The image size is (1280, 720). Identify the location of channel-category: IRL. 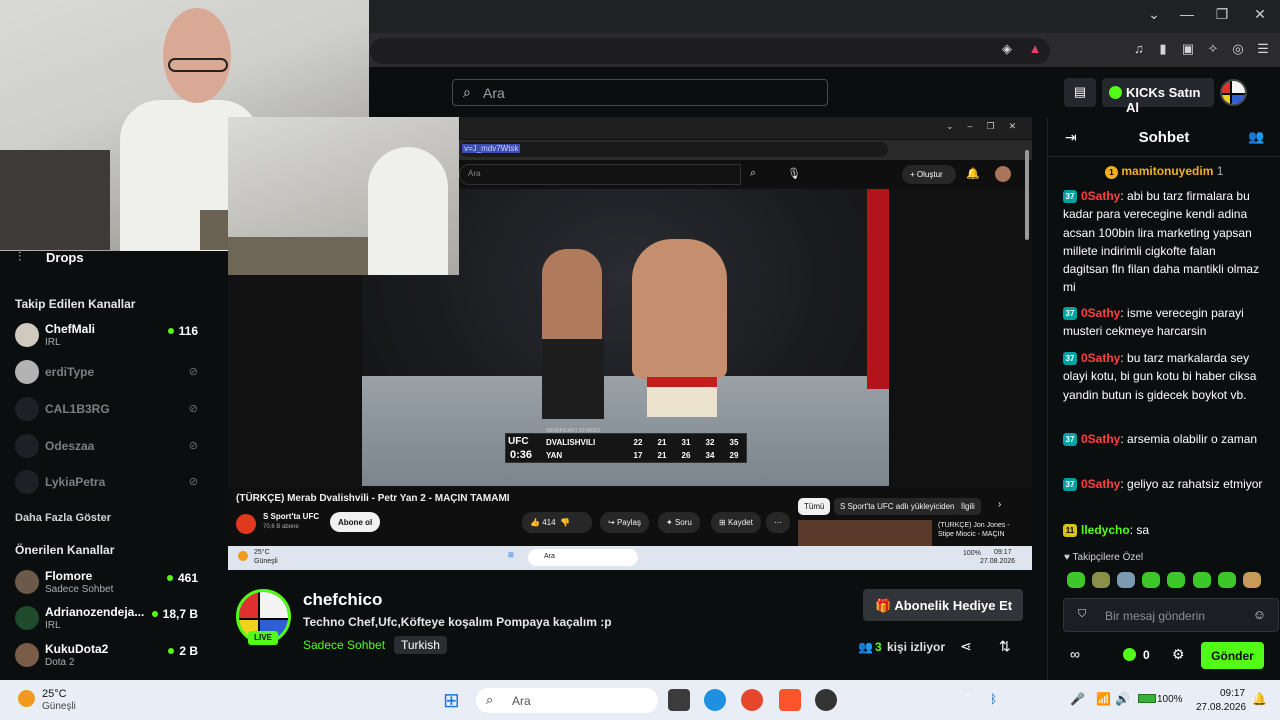
(53, 625).